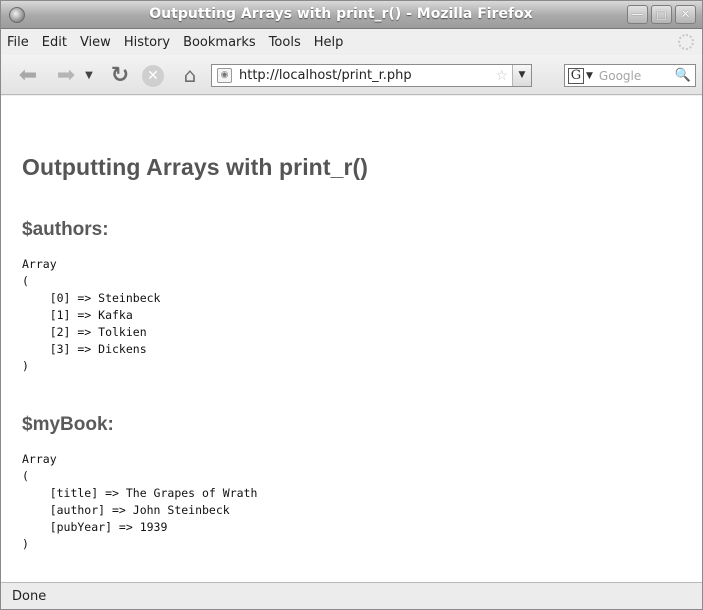 This screenshot has height=610, width=703. I want to click on google-engine-icon: G, so click(576, 75).